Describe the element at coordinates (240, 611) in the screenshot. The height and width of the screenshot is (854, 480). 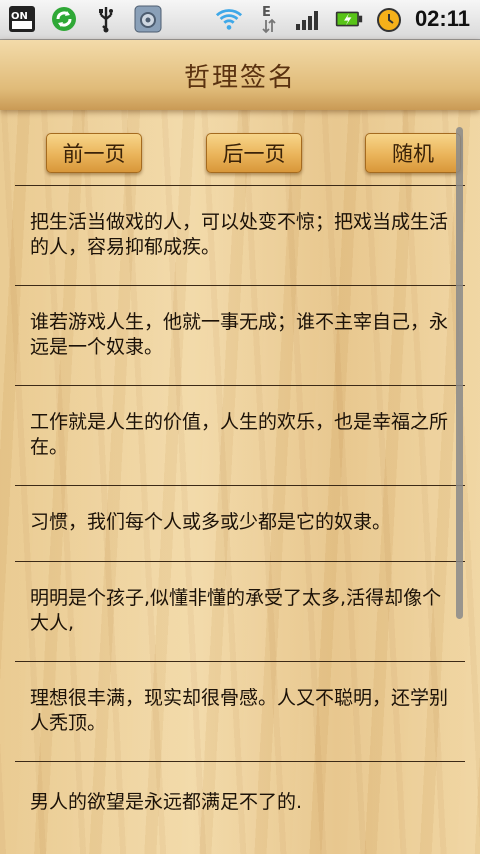
I see `list-item: 明明是个孩子,似懂非懂的承受了太多,活得却像个大人,` at that location.